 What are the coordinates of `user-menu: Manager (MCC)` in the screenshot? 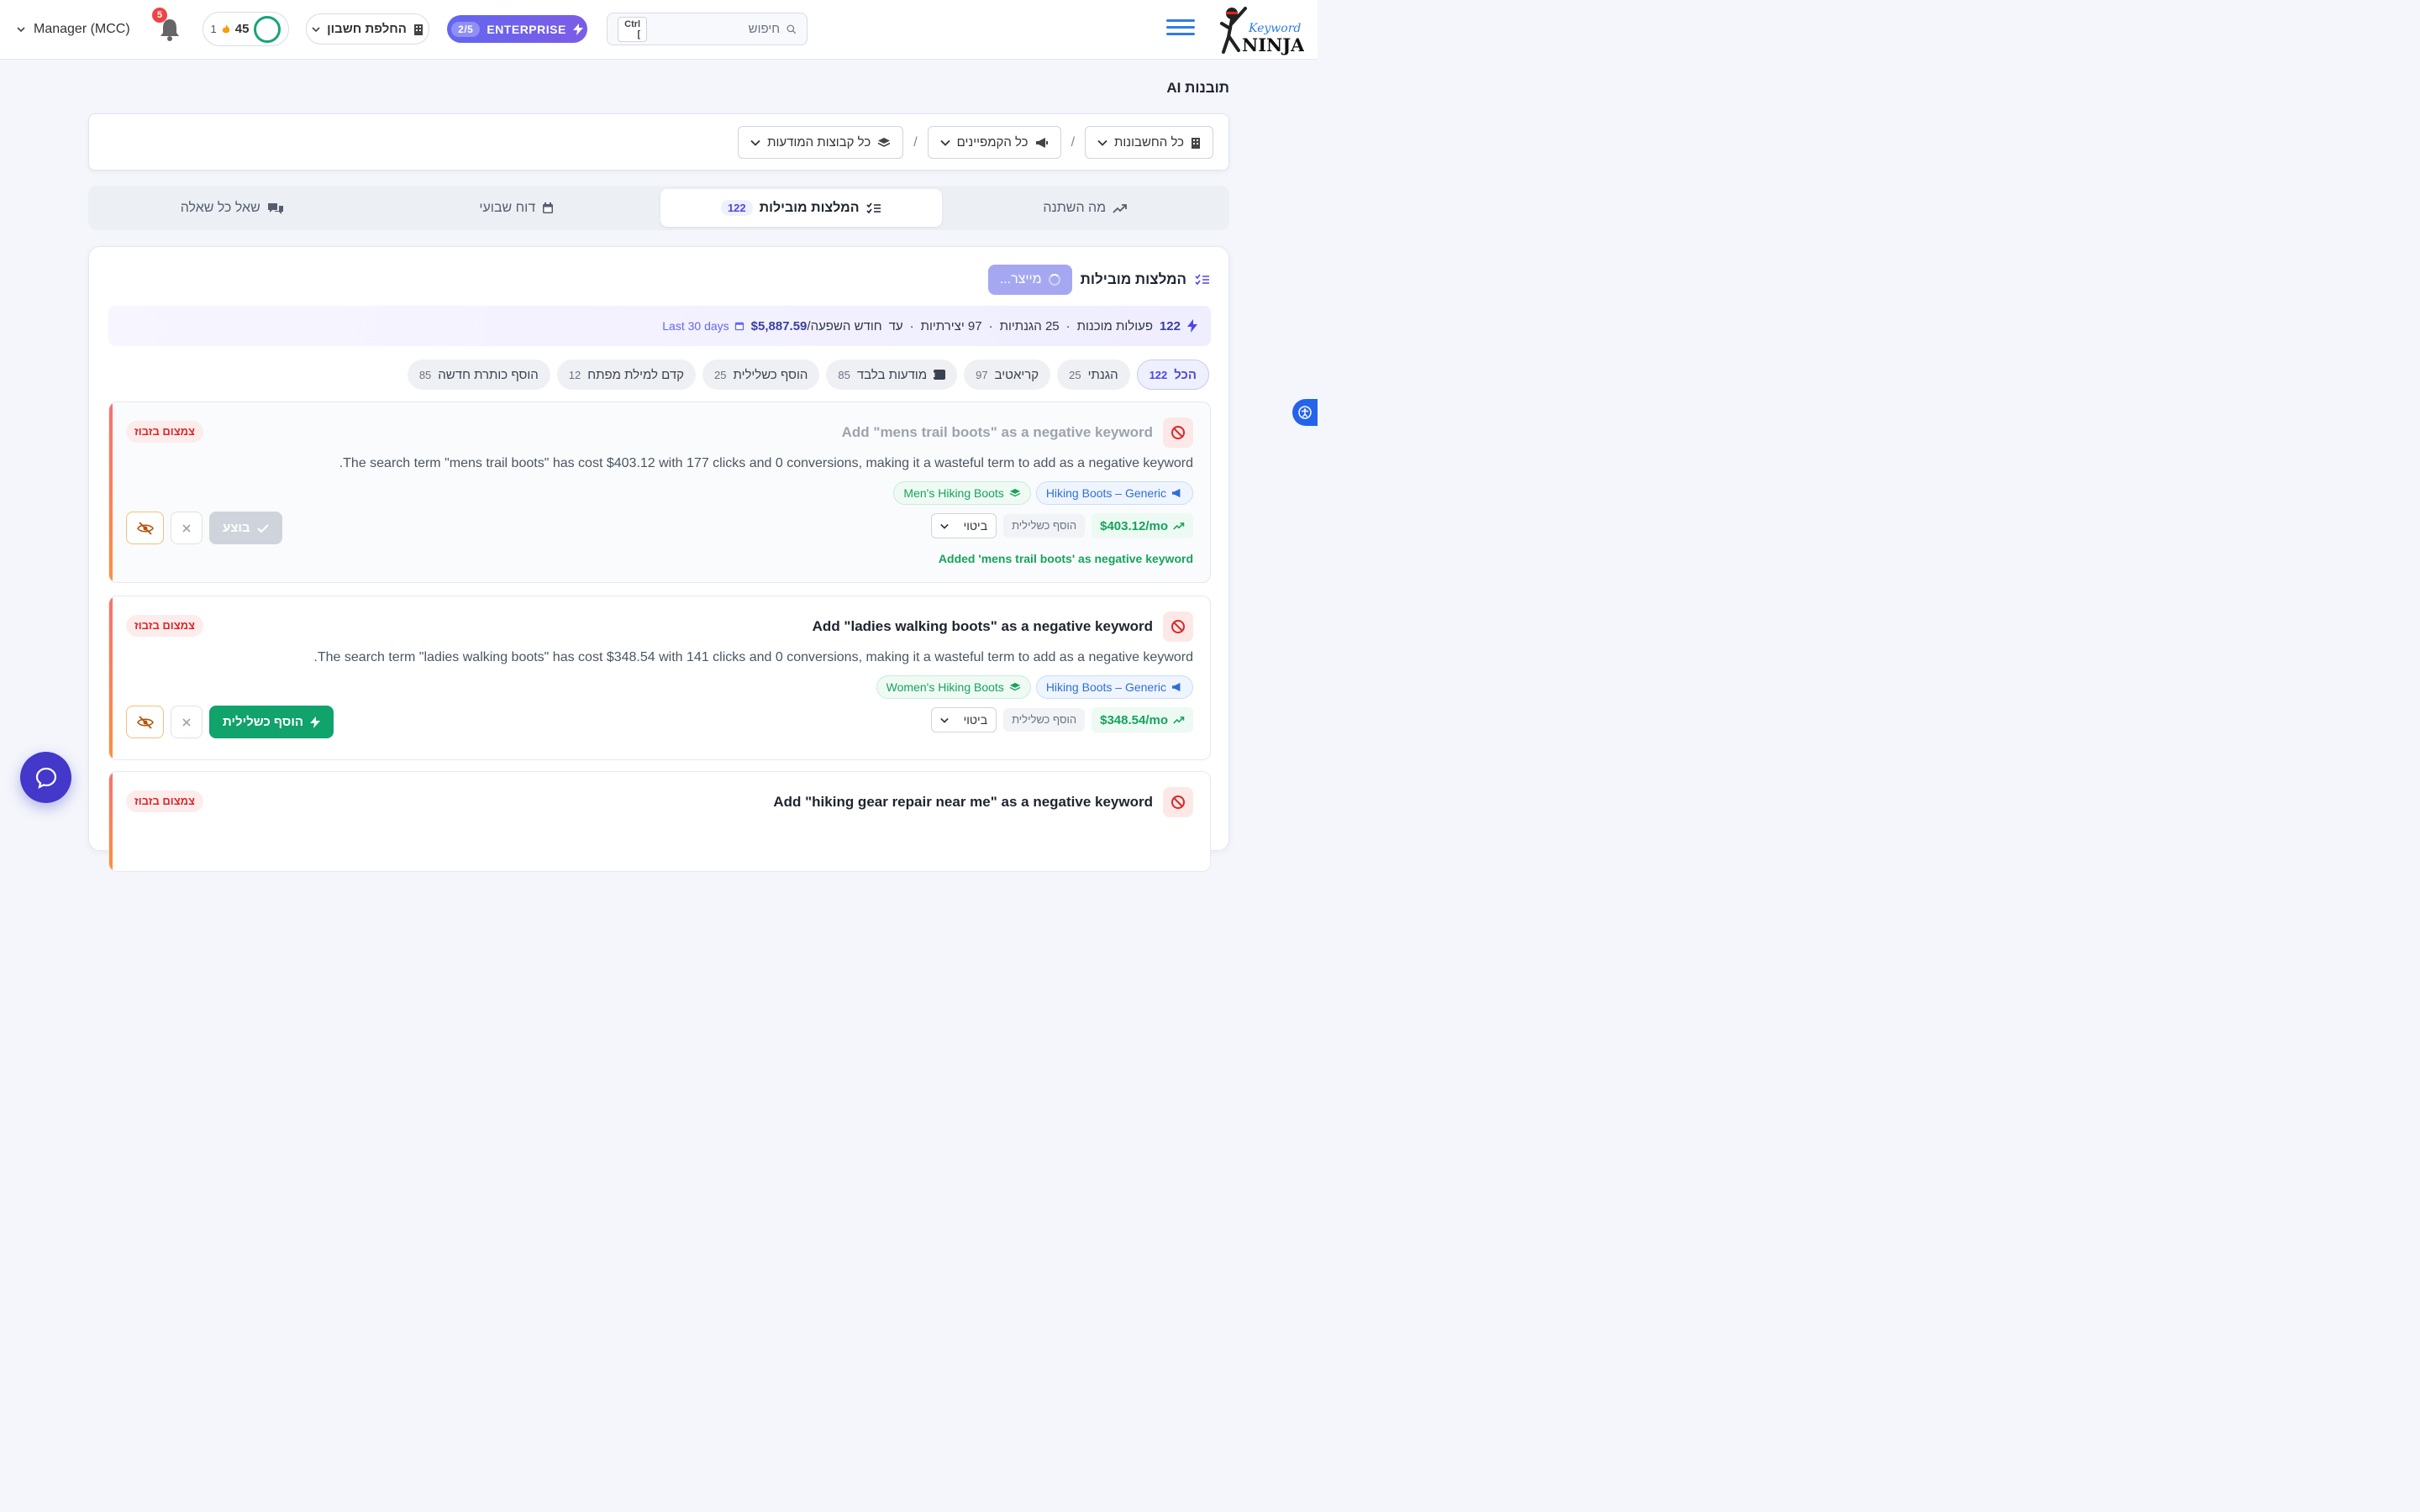 It's located at (73, 29).